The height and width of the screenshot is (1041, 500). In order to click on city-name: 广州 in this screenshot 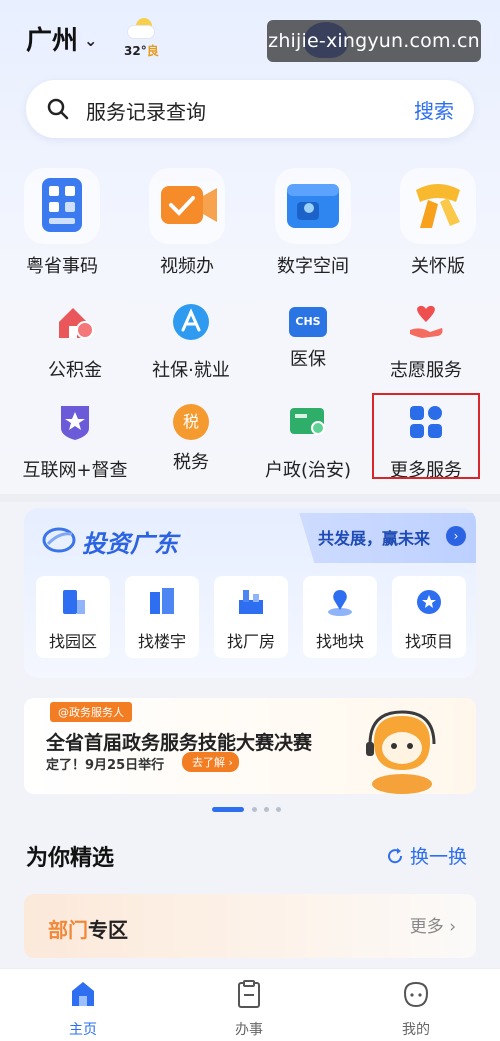, I will do `click(52, 41)`.